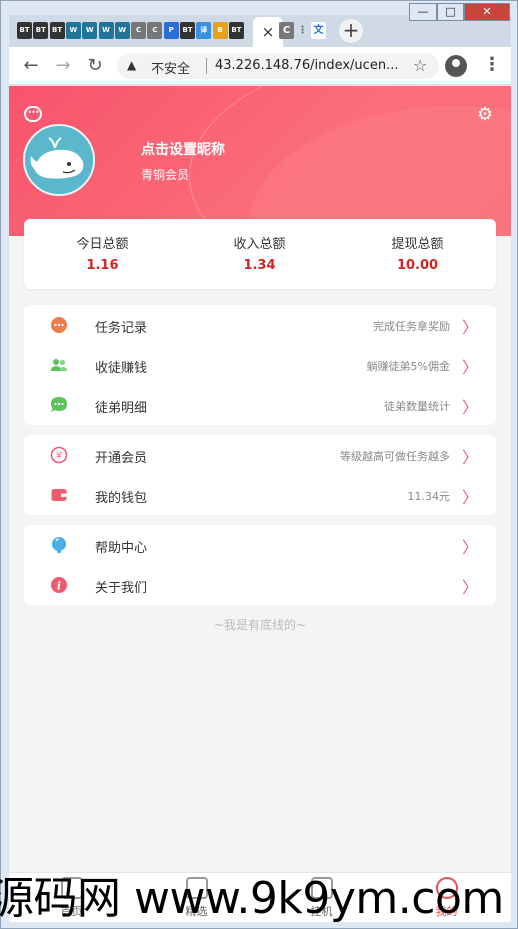  I want to click on maximize-button: □, so click(450, 12).